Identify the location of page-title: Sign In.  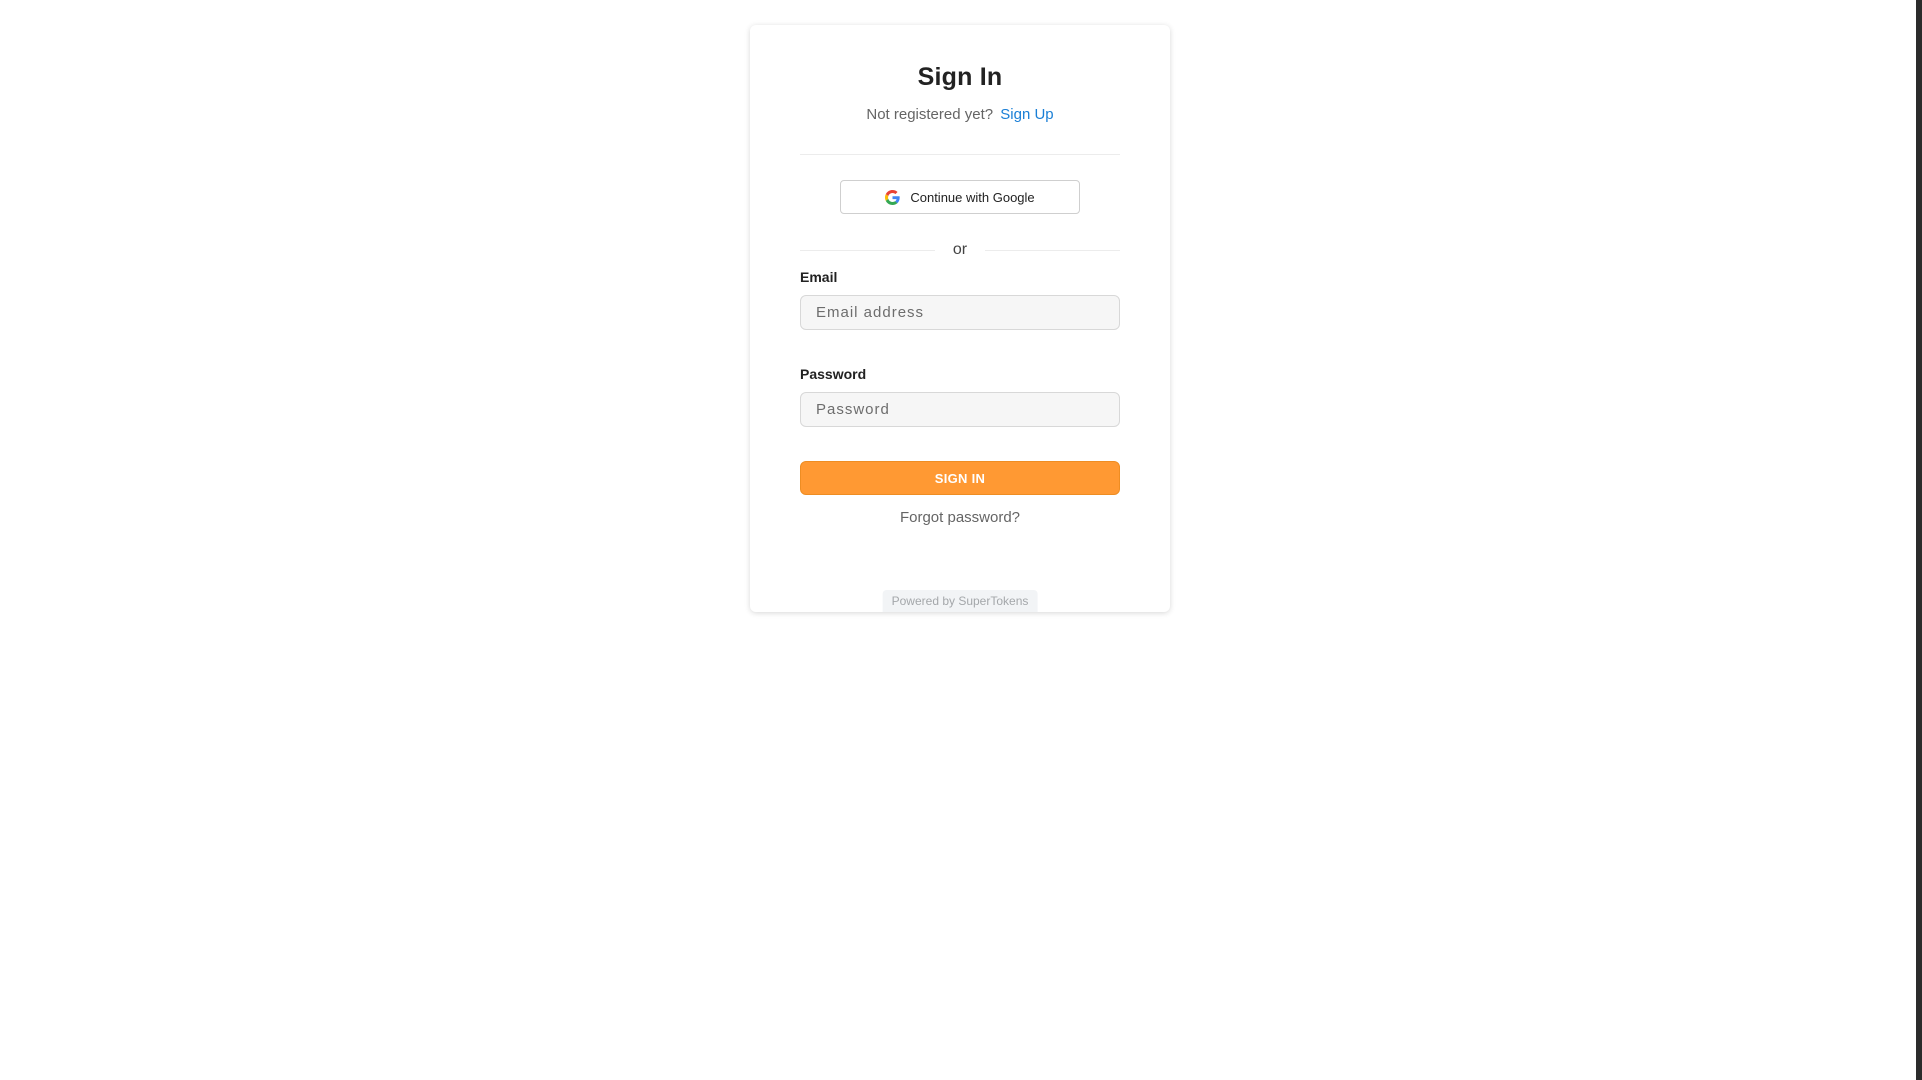
(960, 77).